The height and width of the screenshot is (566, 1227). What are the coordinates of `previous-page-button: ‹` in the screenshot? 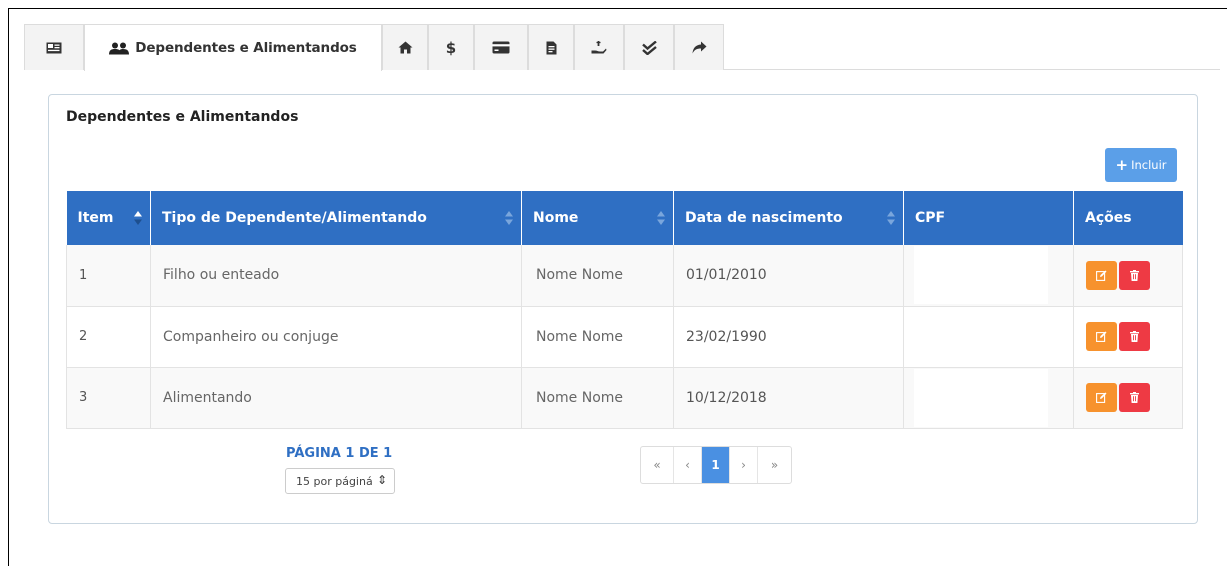 It's located at (688, 465).